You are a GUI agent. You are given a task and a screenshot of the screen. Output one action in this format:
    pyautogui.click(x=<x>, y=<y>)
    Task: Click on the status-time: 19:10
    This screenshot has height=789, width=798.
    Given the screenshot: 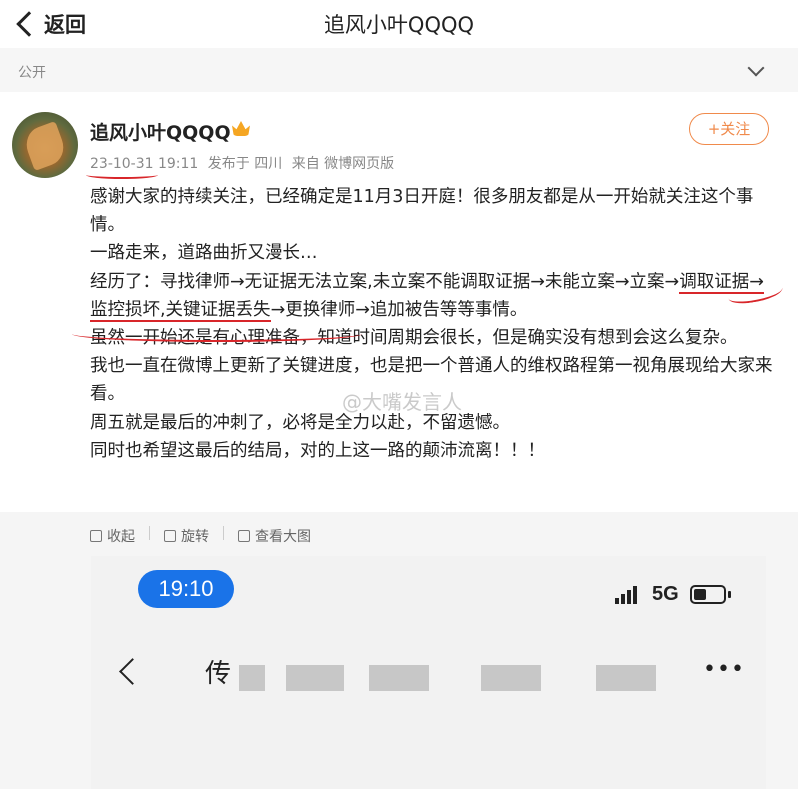 What is the action you would take?
    pyautogui.click(x=186, y=589)
    